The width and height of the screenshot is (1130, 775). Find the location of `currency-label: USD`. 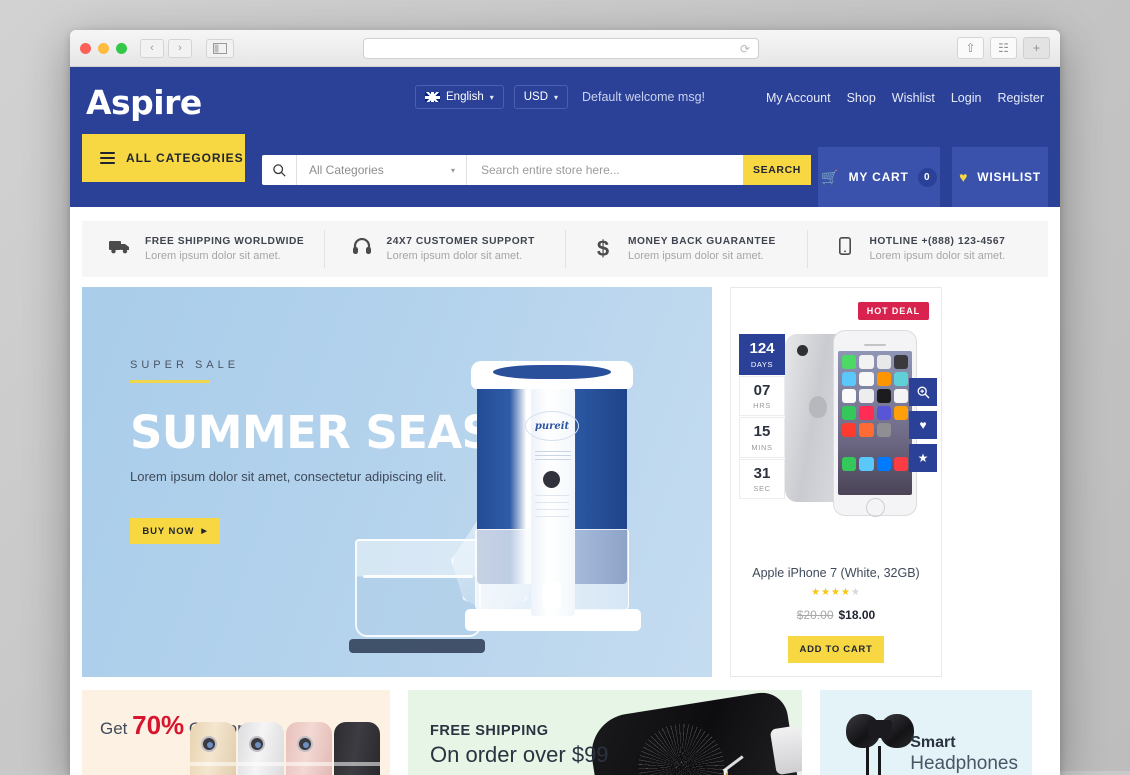

currency-label: USD is located at coordinates (536, 97).